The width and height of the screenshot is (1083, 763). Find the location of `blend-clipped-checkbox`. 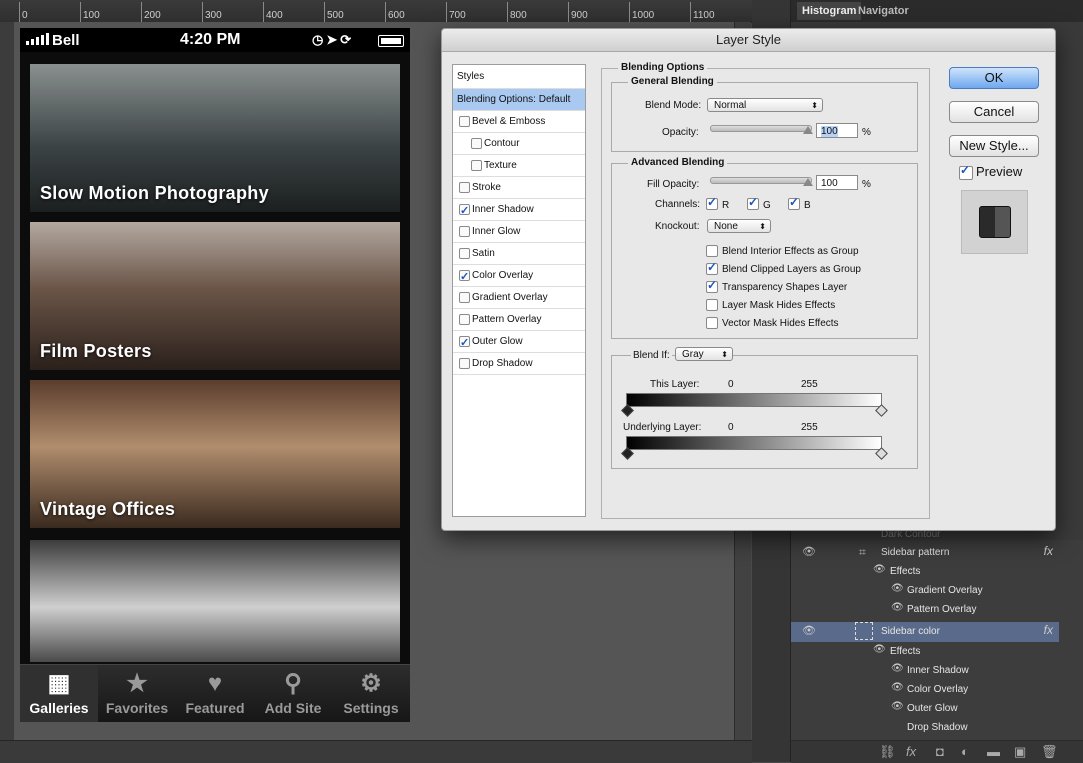

blend-clipped-checkbox is located at coordinates (712, 267).